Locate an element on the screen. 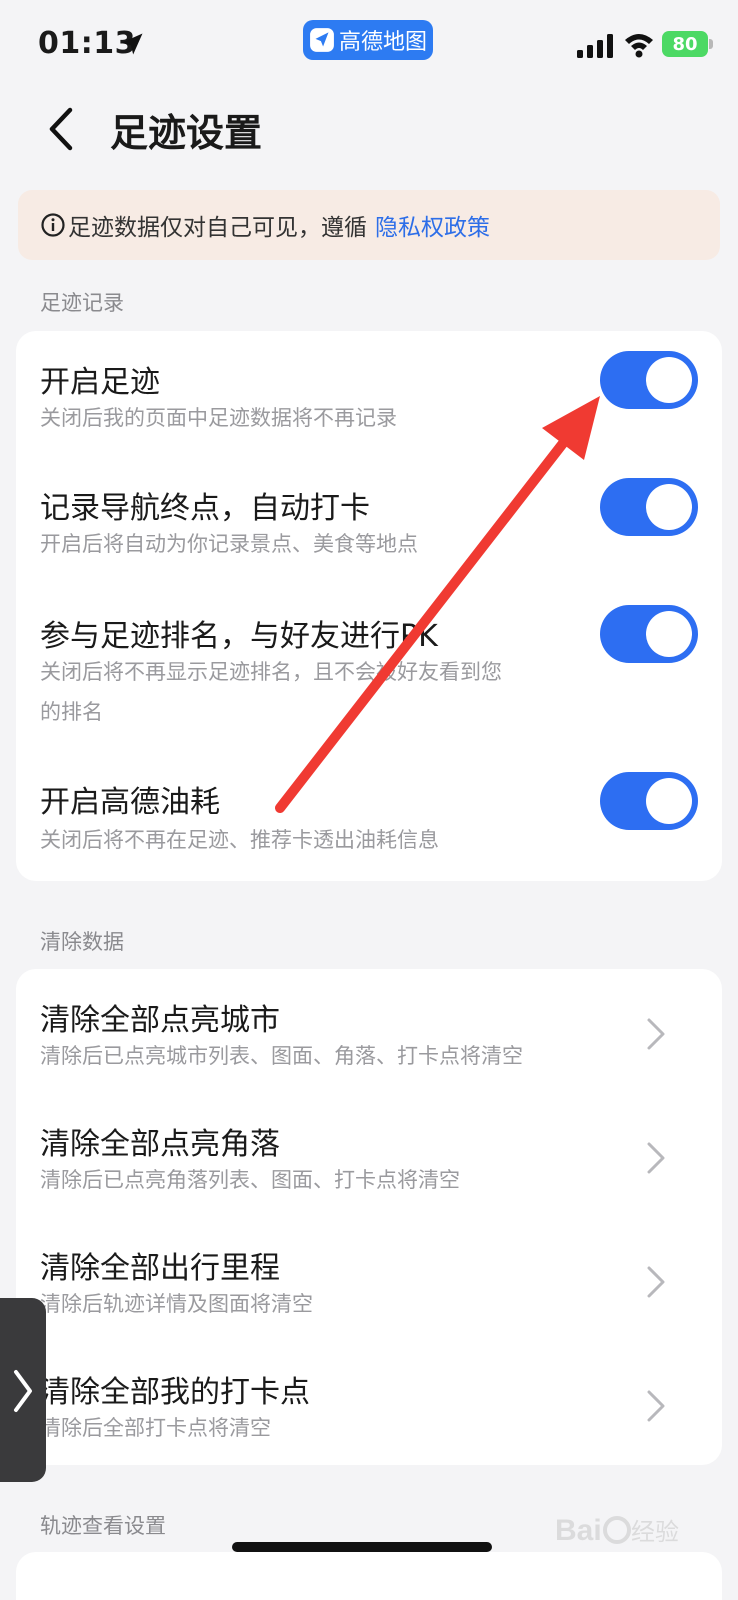 The width and height of the screenshot is (738, 1600). battery-indicator: 80 is located at coordinates (685, 44).